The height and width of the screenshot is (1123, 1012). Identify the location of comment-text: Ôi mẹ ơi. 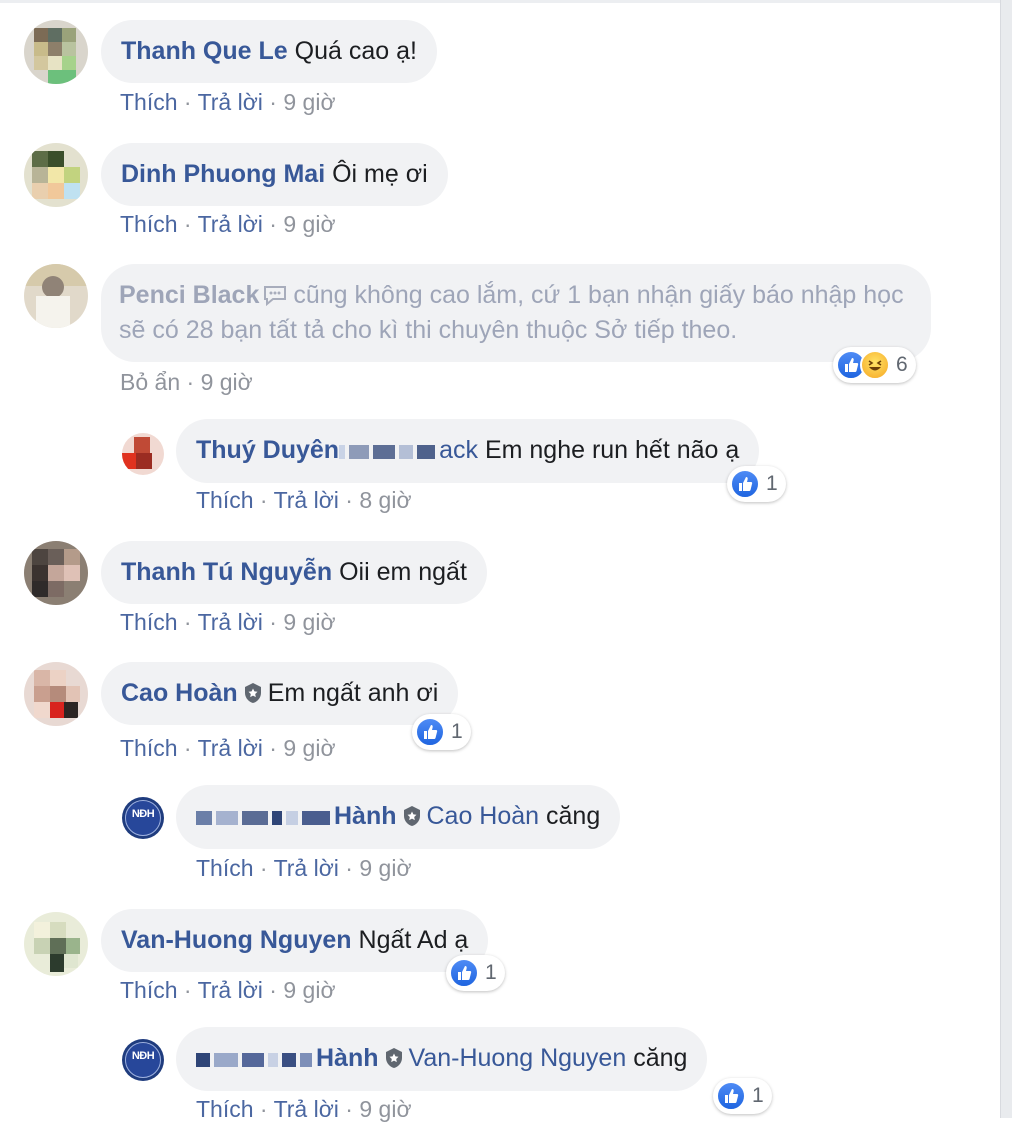
(380, 174).